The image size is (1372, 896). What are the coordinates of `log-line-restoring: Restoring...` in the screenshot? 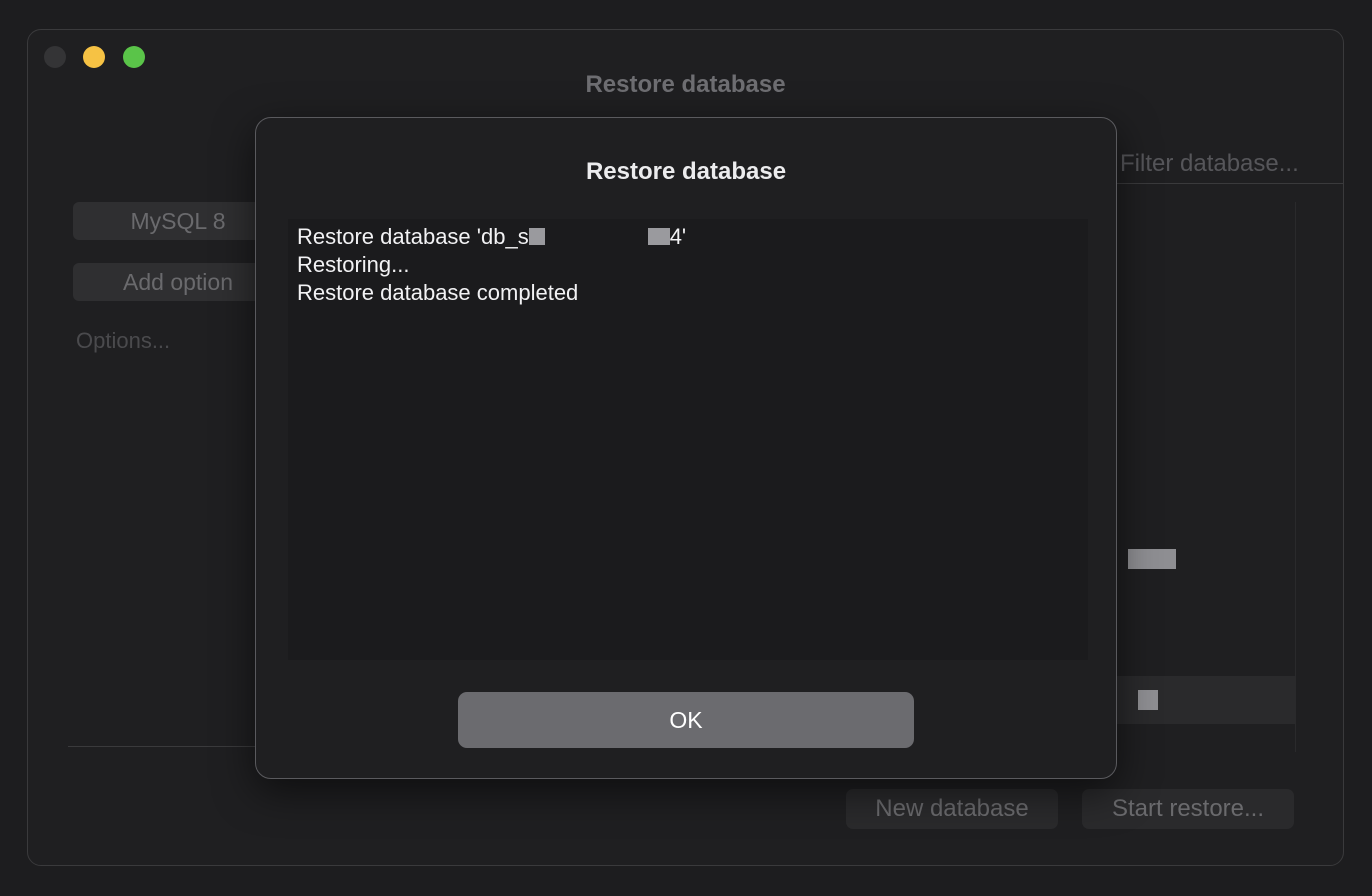 It's located at (353, 264).